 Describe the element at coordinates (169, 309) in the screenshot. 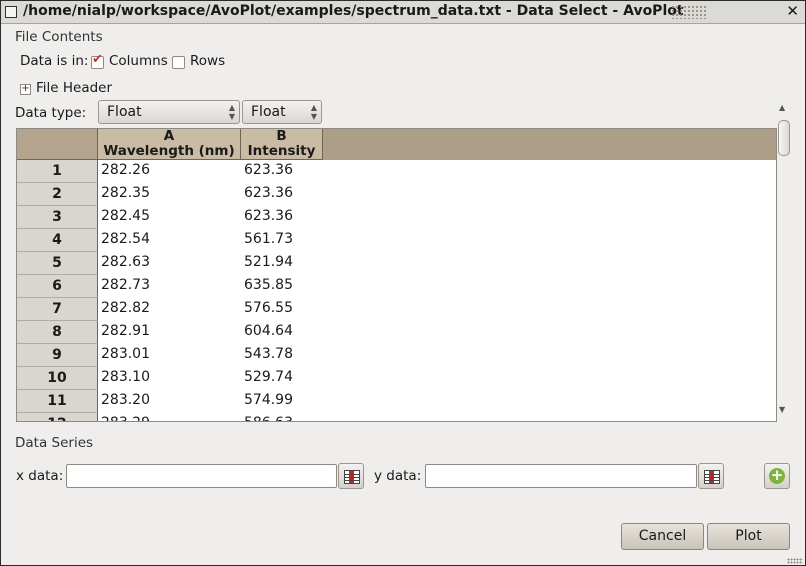

I see `cell-wavelength: 282.82` at that location.